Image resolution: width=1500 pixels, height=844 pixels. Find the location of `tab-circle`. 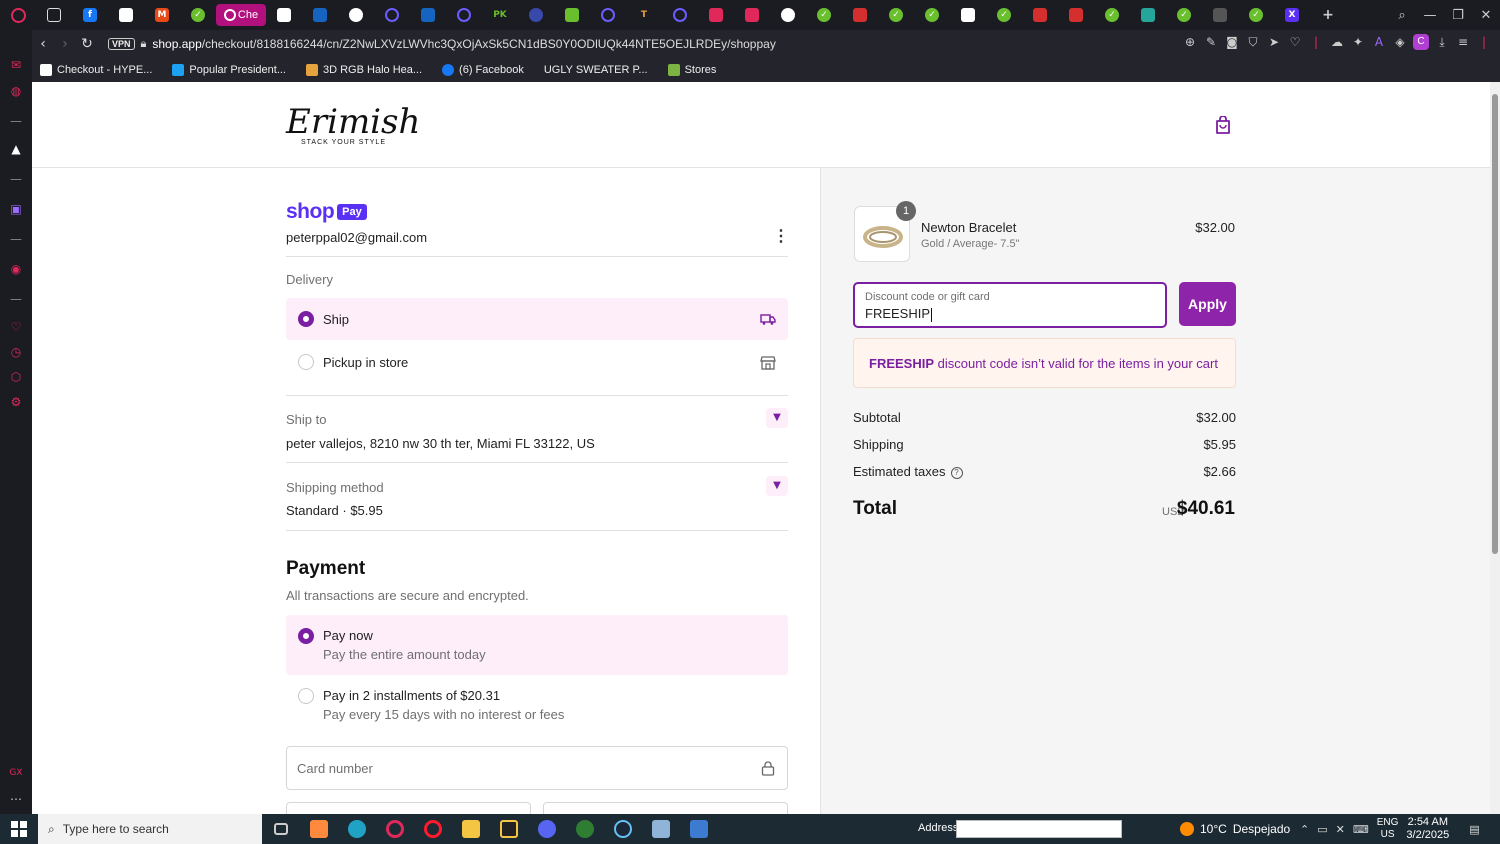

tab-circle is located at coordinates (536, 15).